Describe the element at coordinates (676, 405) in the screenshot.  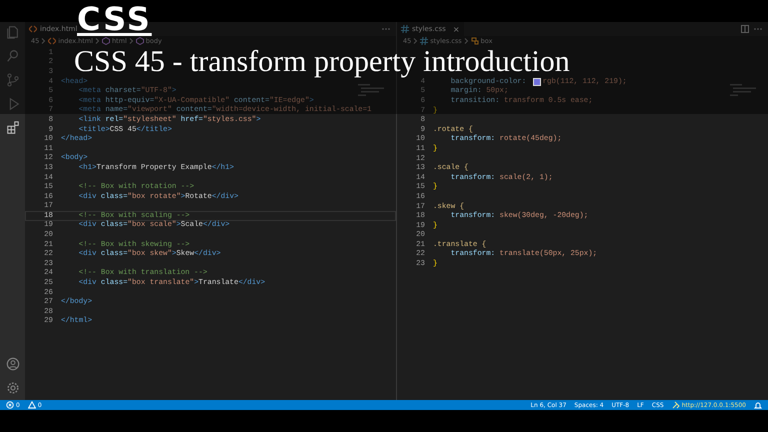
I see `plug-icon` at that location.